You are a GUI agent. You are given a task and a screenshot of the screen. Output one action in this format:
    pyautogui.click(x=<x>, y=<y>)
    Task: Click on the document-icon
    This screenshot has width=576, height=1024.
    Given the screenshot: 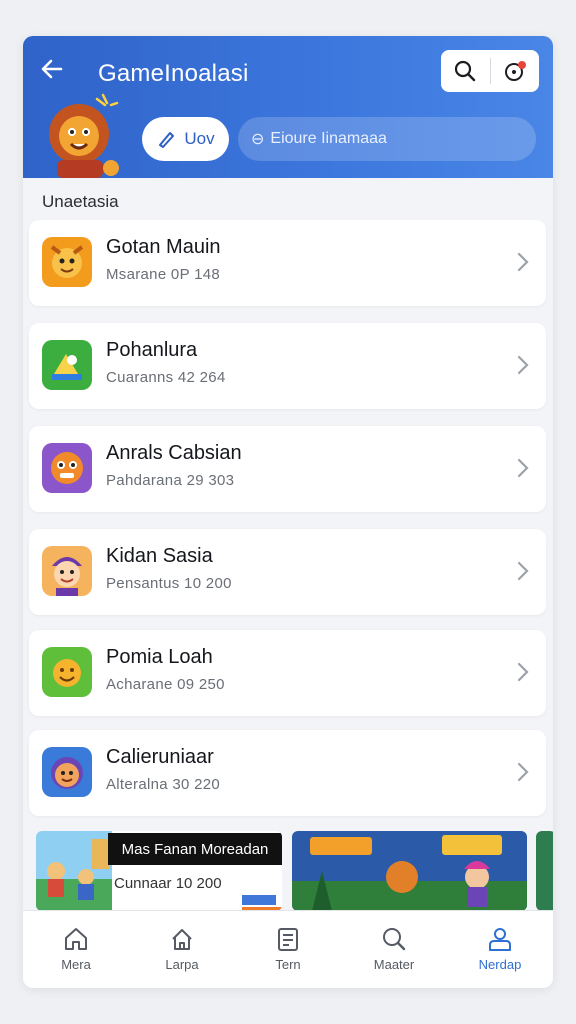 What is the action you would take?
    pyautogui.click(x=288, y=939)
    